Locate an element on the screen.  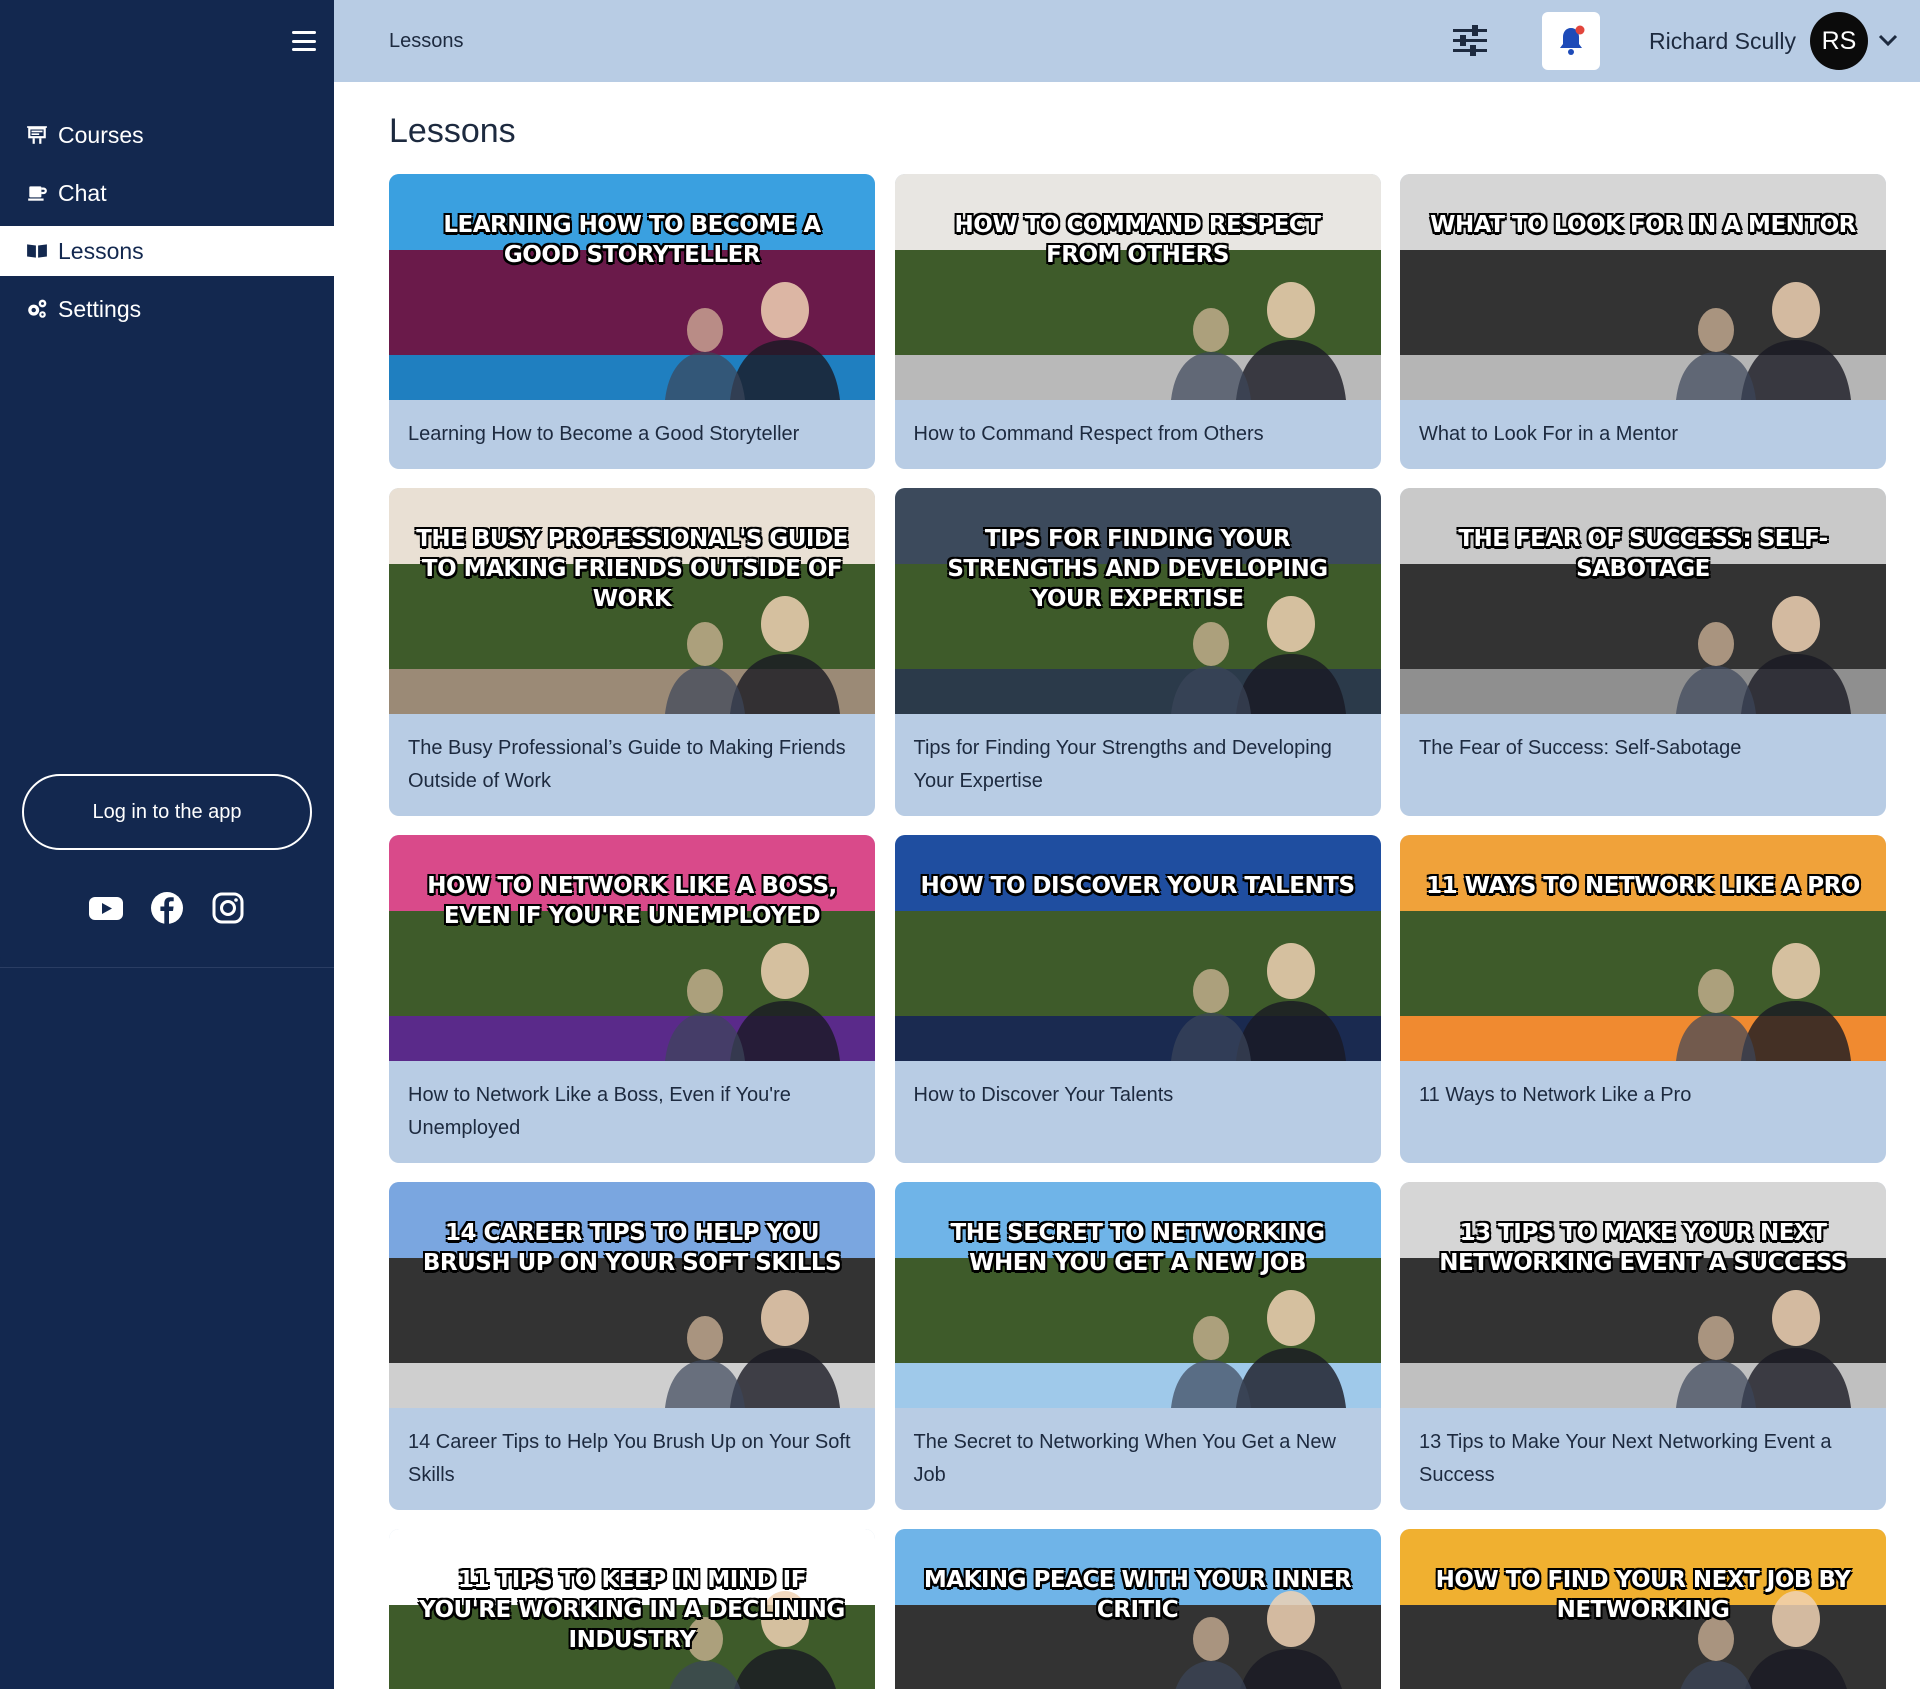
thumbnail-title: Making peace with your inner critic is located at coordinates (1137, 1595).